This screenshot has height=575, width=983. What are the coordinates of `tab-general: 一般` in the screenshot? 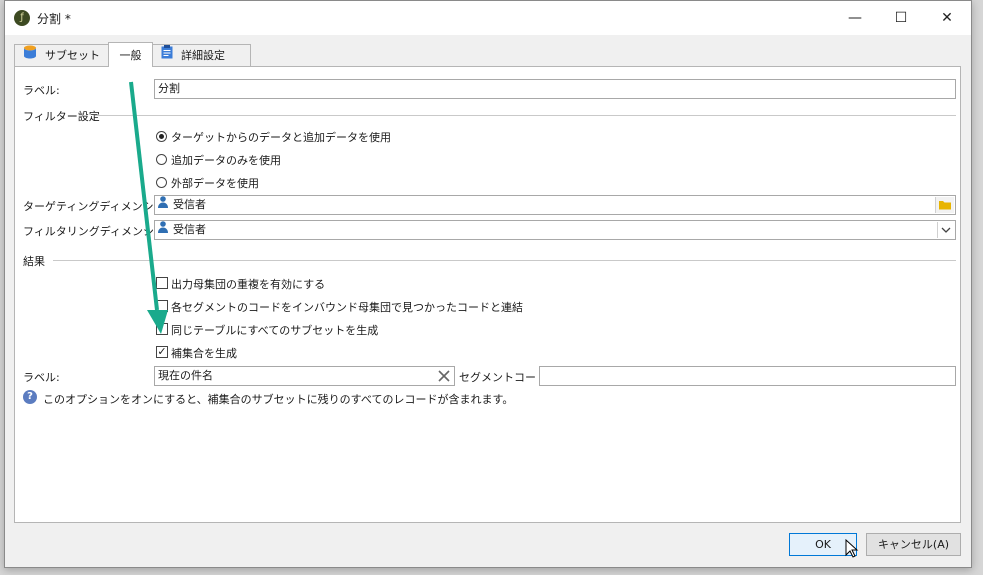 It's located at (130, 54).